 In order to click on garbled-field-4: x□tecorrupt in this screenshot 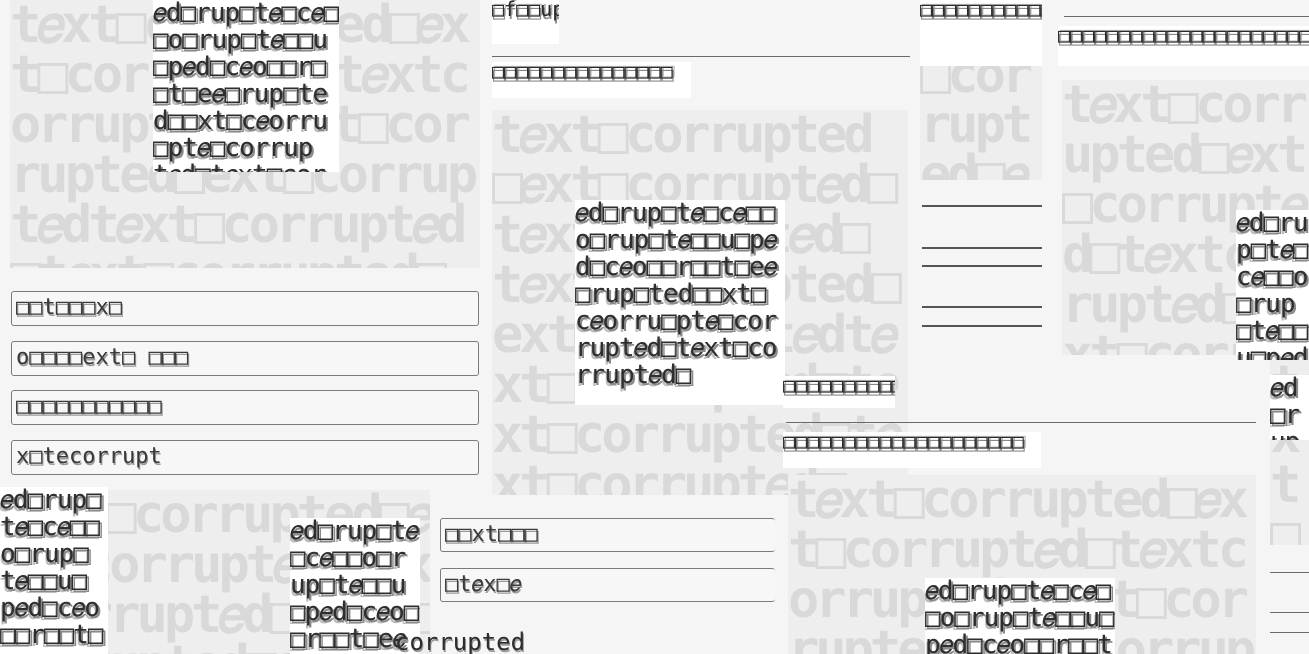, I will do `click(245, 457)`.